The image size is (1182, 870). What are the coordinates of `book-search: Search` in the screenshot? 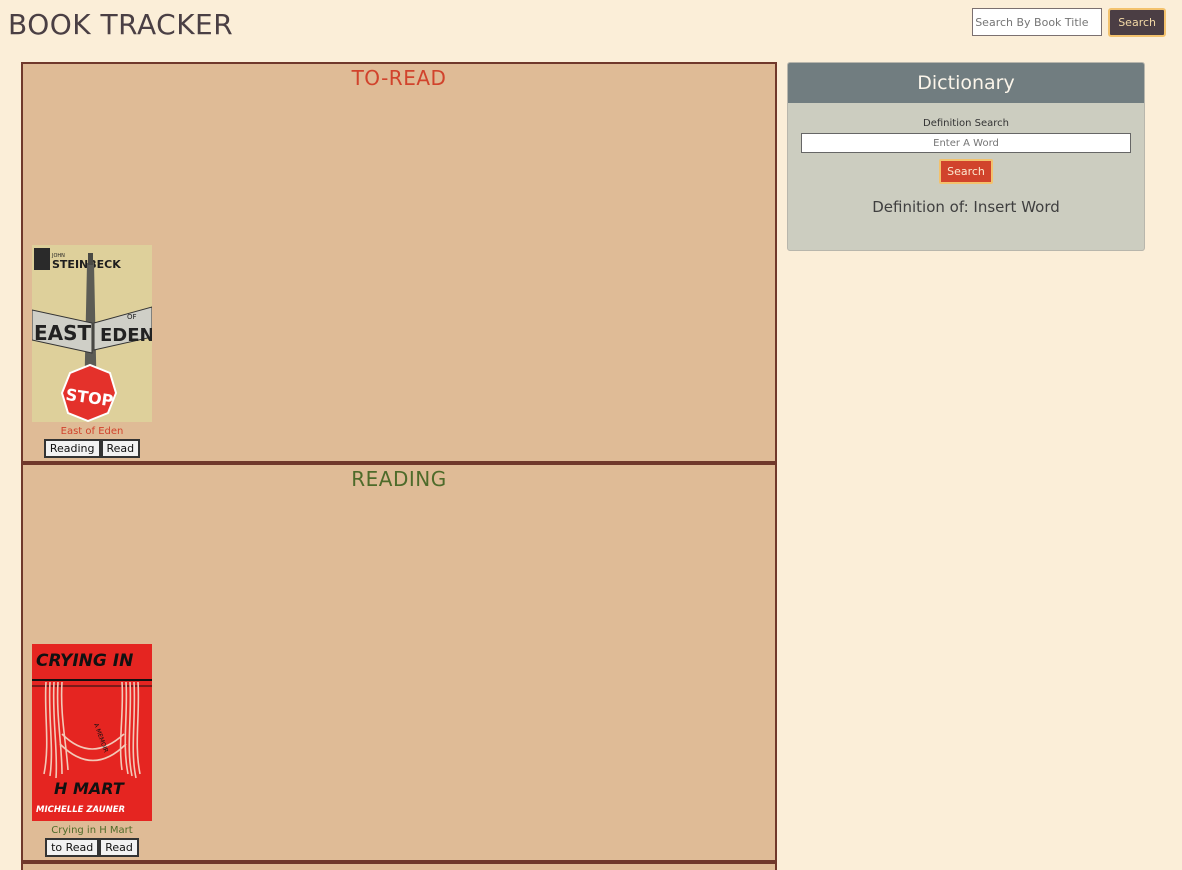 It's located at (1069, 22).